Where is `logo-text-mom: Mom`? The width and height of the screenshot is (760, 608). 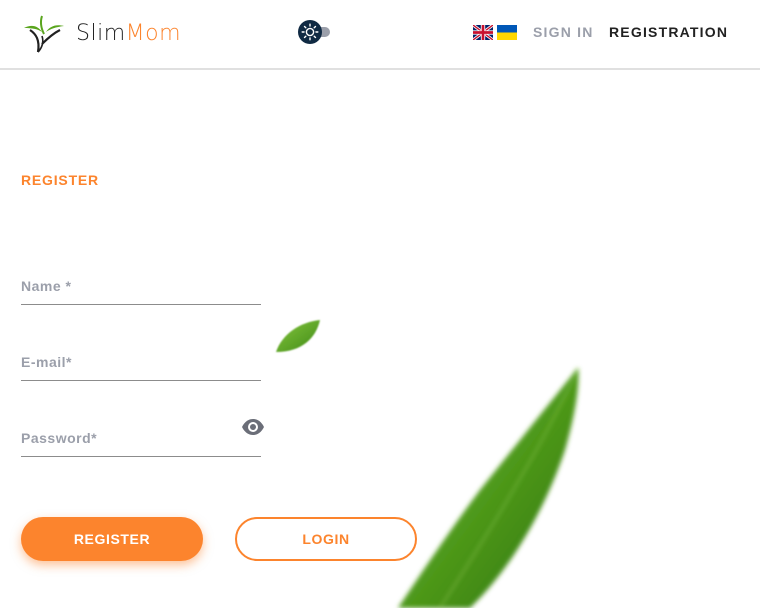 logo-text-mom: Mom is located at coordinates (153, 33).